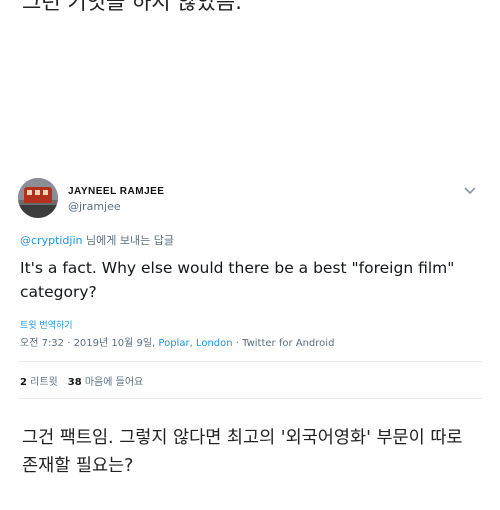  I want to click on avatar-road, so click(38, 211).